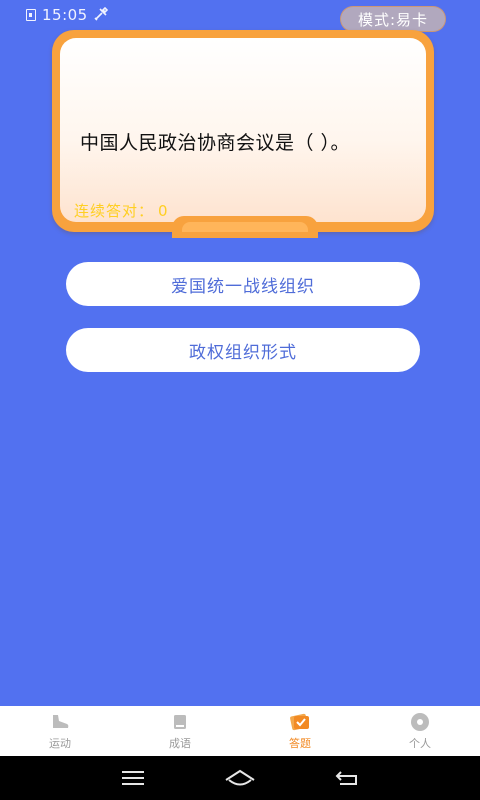  I want to click on nav-item-sport: 运动, so click(60, 731).